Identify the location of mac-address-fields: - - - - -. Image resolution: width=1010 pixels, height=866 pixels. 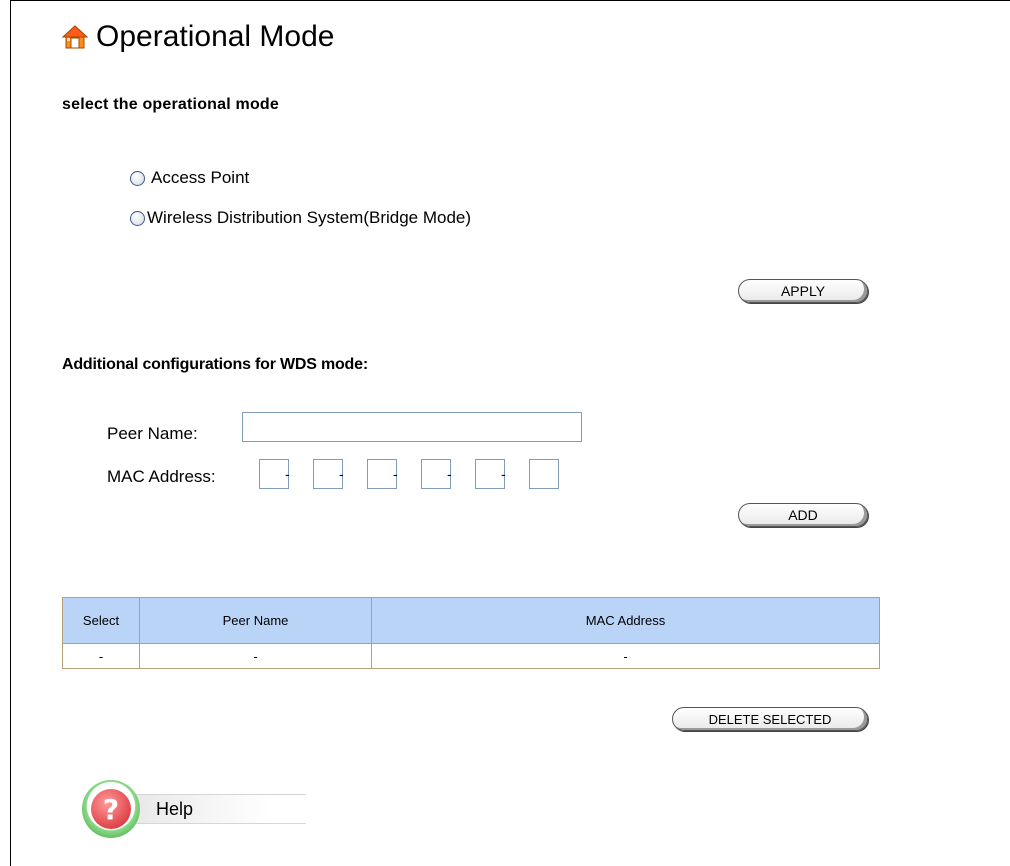
(409, 474).